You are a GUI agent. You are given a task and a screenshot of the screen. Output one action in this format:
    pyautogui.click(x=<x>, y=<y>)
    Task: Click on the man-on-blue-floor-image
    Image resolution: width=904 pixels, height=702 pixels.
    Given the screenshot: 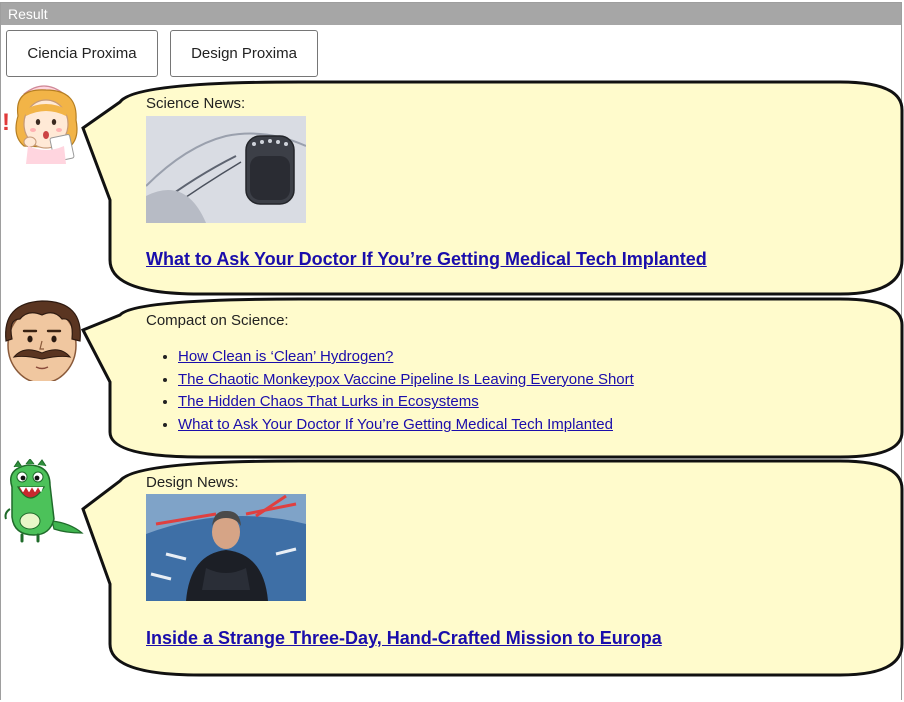 What is the action you would take?
    pyautogui.click(x=226, y=547)
    